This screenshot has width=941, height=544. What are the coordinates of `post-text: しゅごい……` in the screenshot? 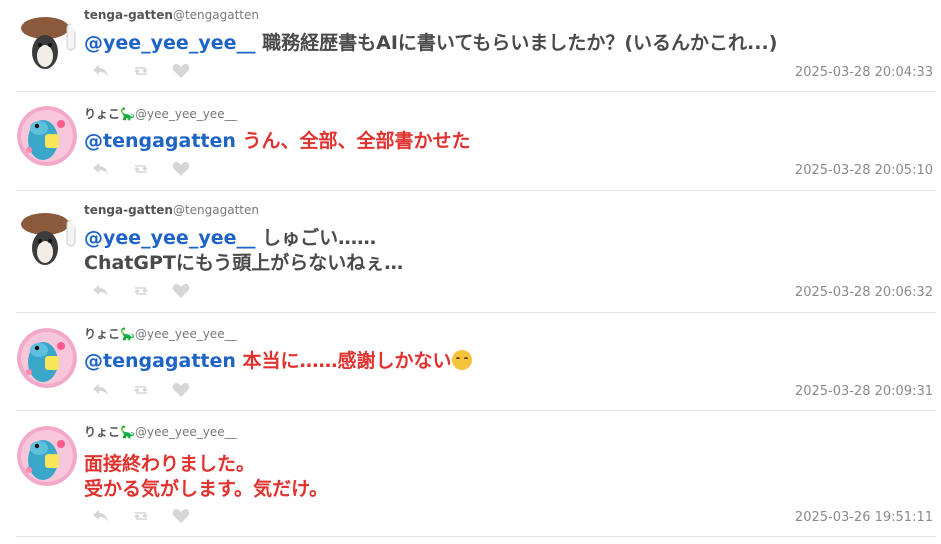 It's located at (319, 238).